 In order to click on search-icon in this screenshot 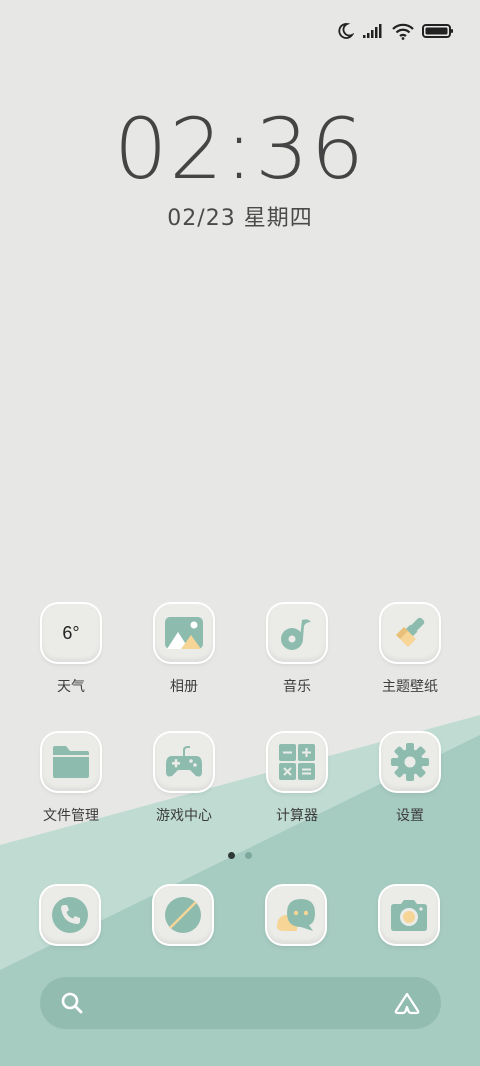, I will do `click(72, 1003)`.